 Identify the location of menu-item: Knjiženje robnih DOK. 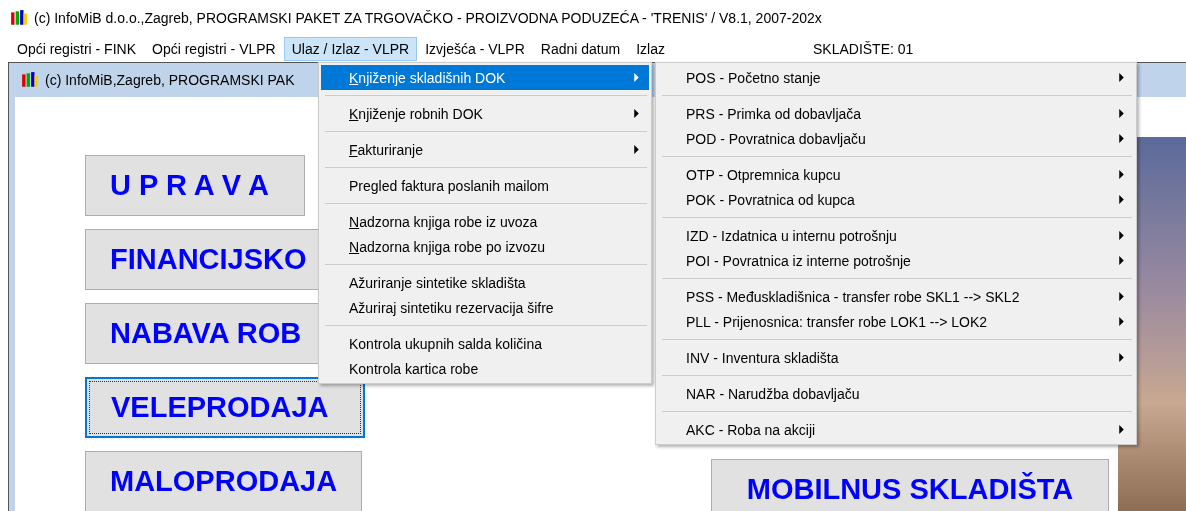
(485, 113).